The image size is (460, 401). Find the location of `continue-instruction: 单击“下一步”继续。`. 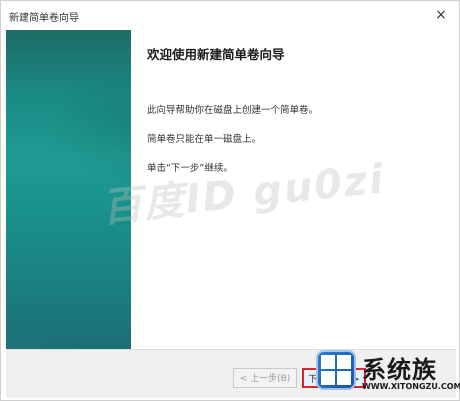

continue-instruction: 单击“下一步”继续。 is located at coordinates (190, 168).